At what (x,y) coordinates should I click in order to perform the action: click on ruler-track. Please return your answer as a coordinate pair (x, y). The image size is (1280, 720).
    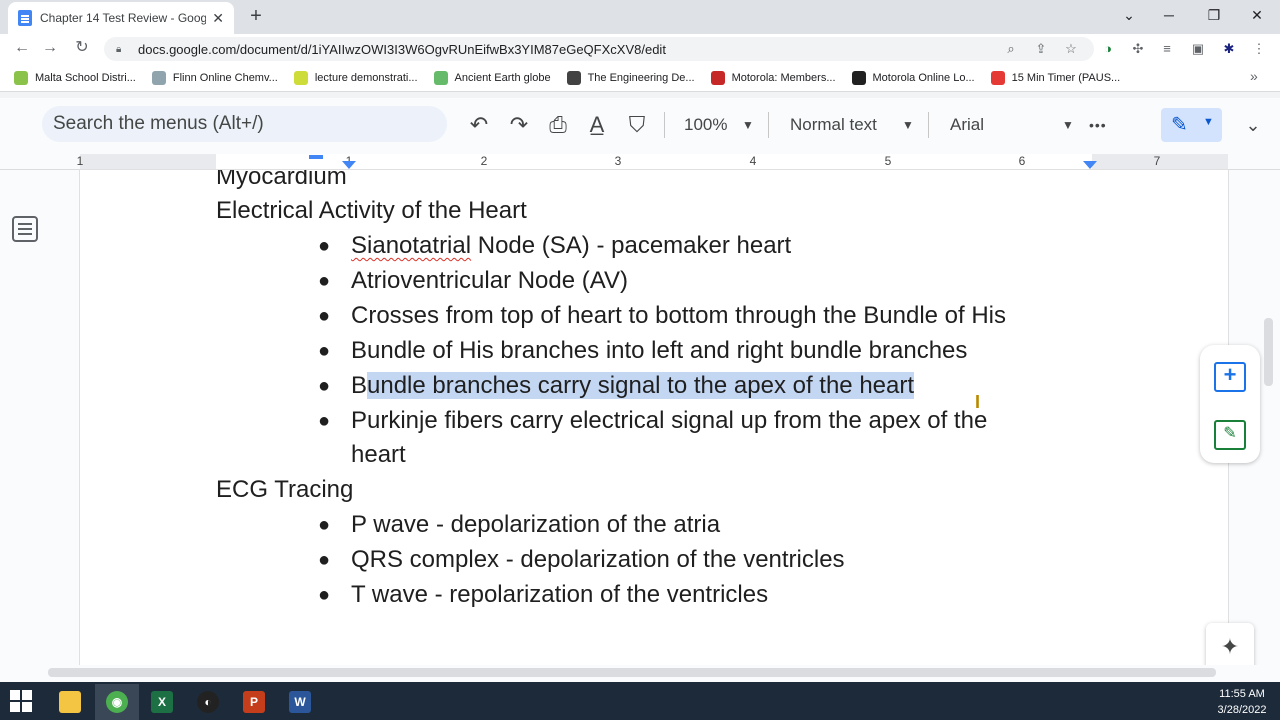
    Looking at the image, I should click on (654, 161).